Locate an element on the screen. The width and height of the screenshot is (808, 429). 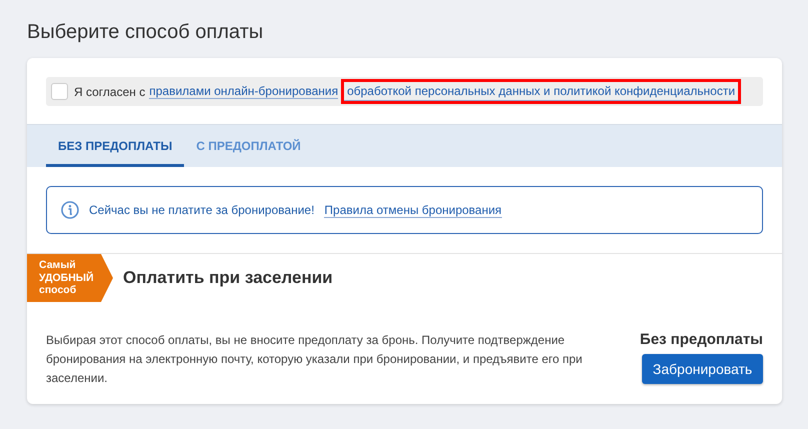
highlighted-link: обработкой персональных данных и политикой конфиденциальности is located at coordinates (541, 91).